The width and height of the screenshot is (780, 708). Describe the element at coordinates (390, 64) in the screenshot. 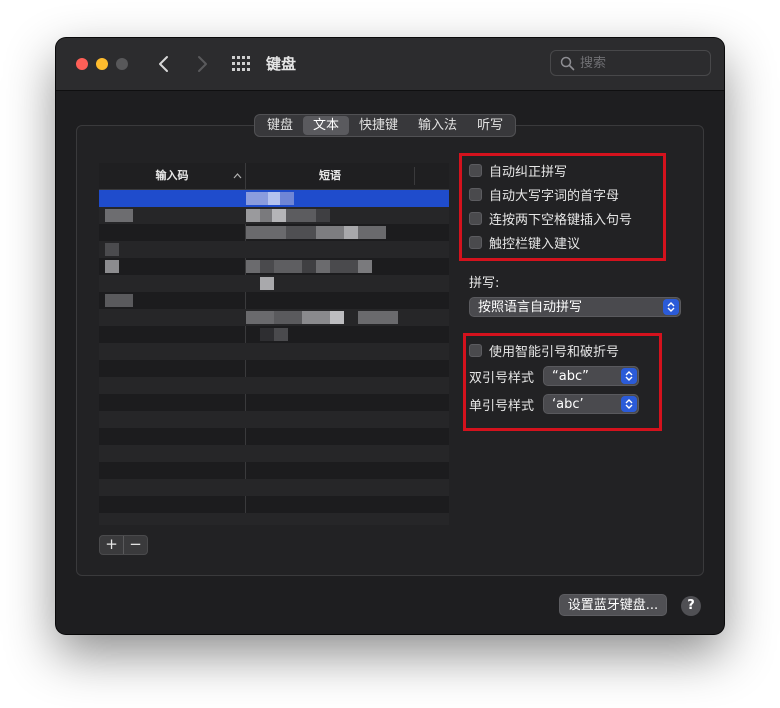

I see `title-bar: 键盘` at that location.